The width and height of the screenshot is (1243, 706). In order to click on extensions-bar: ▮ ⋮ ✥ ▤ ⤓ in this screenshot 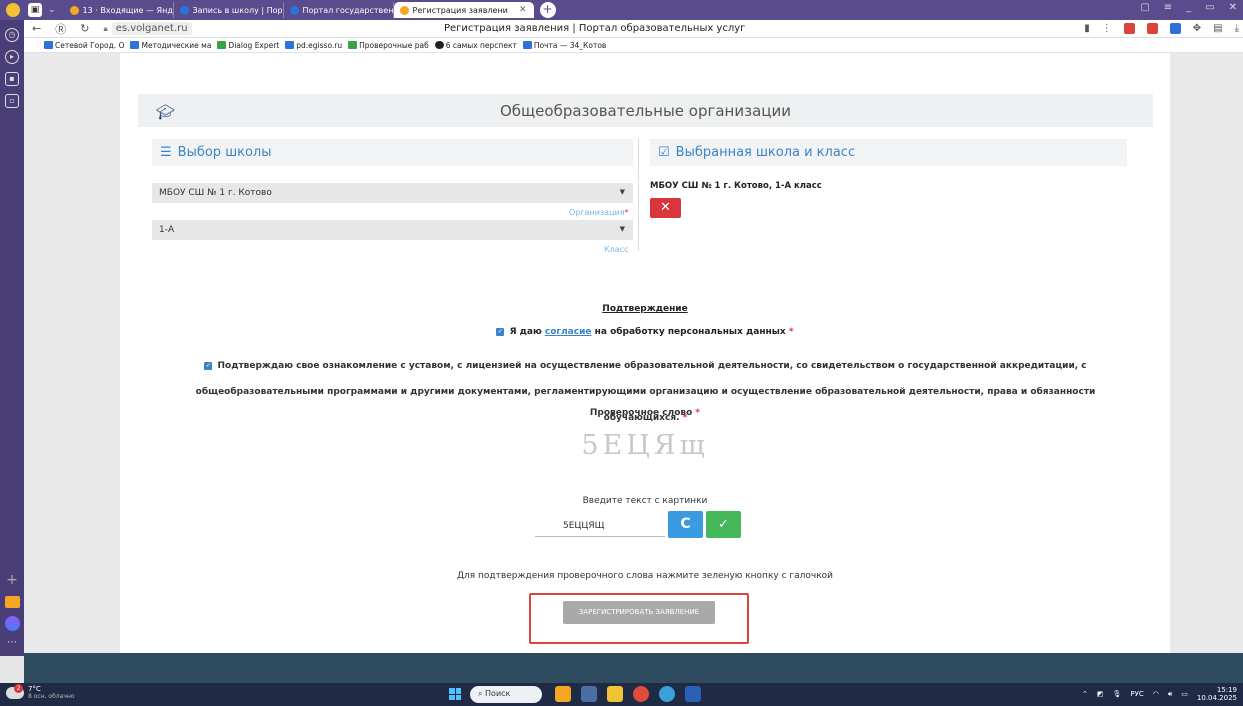, I will do `click(1161, 28)`.